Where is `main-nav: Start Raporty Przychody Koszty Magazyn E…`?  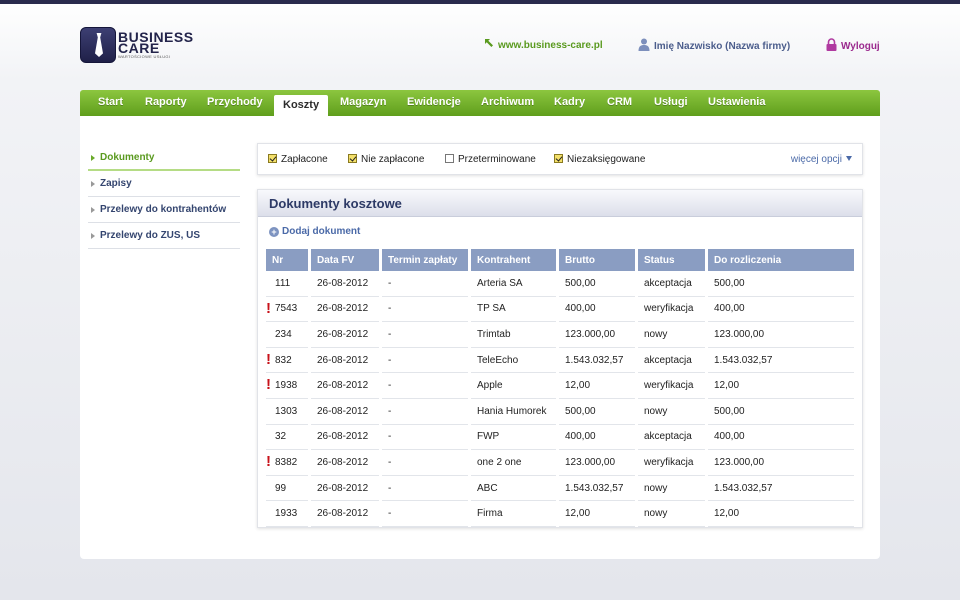
main-nav: Start Raporty Przychody Koszty Magazyn E… is located at coordinates (480, 103).